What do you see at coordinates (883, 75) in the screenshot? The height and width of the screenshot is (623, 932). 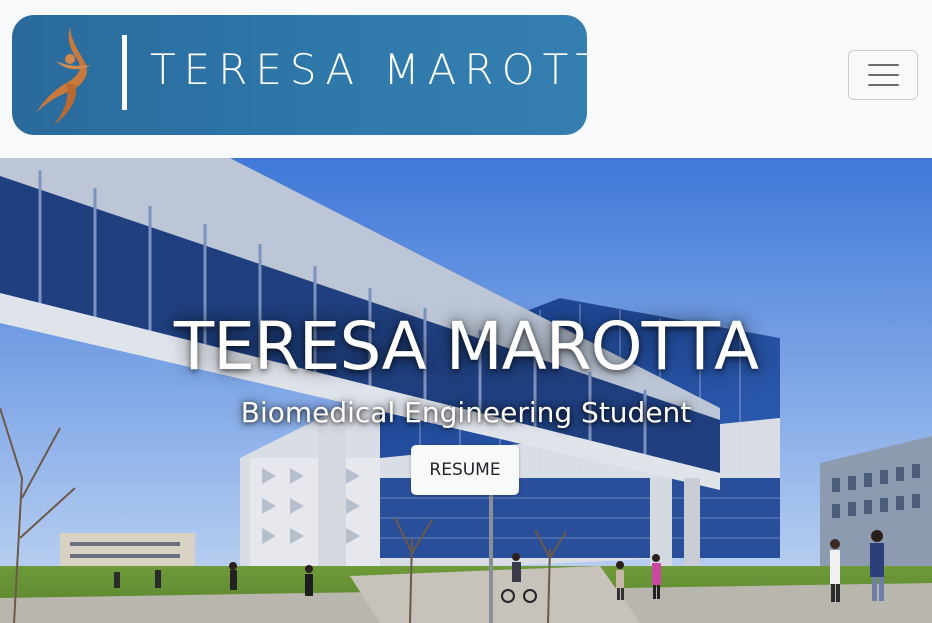 I see `navbar-toggle-button` at bounding box center [883, 75].